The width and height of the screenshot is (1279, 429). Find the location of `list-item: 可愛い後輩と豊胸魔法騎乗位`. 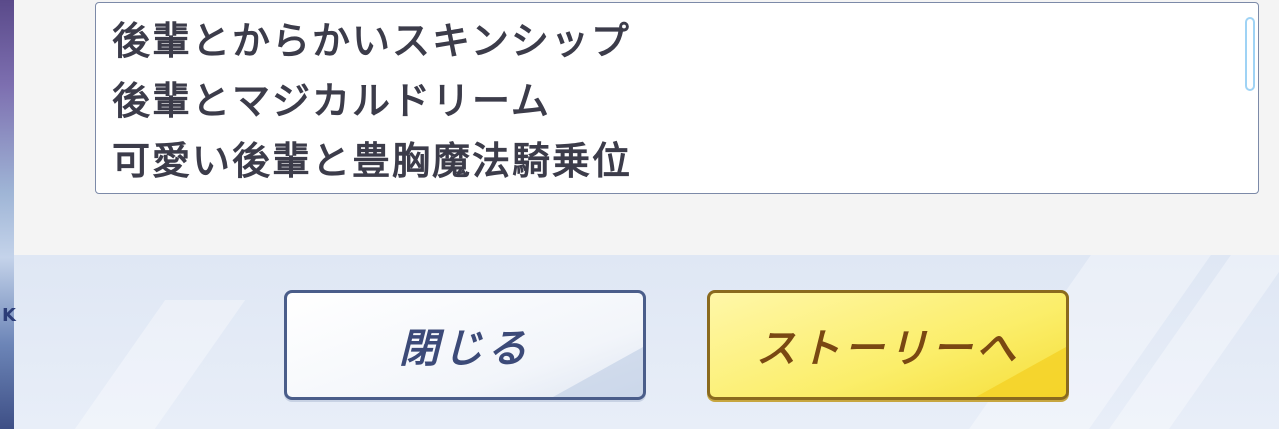

list-item: 可愛い後輩と豊胸魔法騎乗位 is located at coordinates (372, 165).